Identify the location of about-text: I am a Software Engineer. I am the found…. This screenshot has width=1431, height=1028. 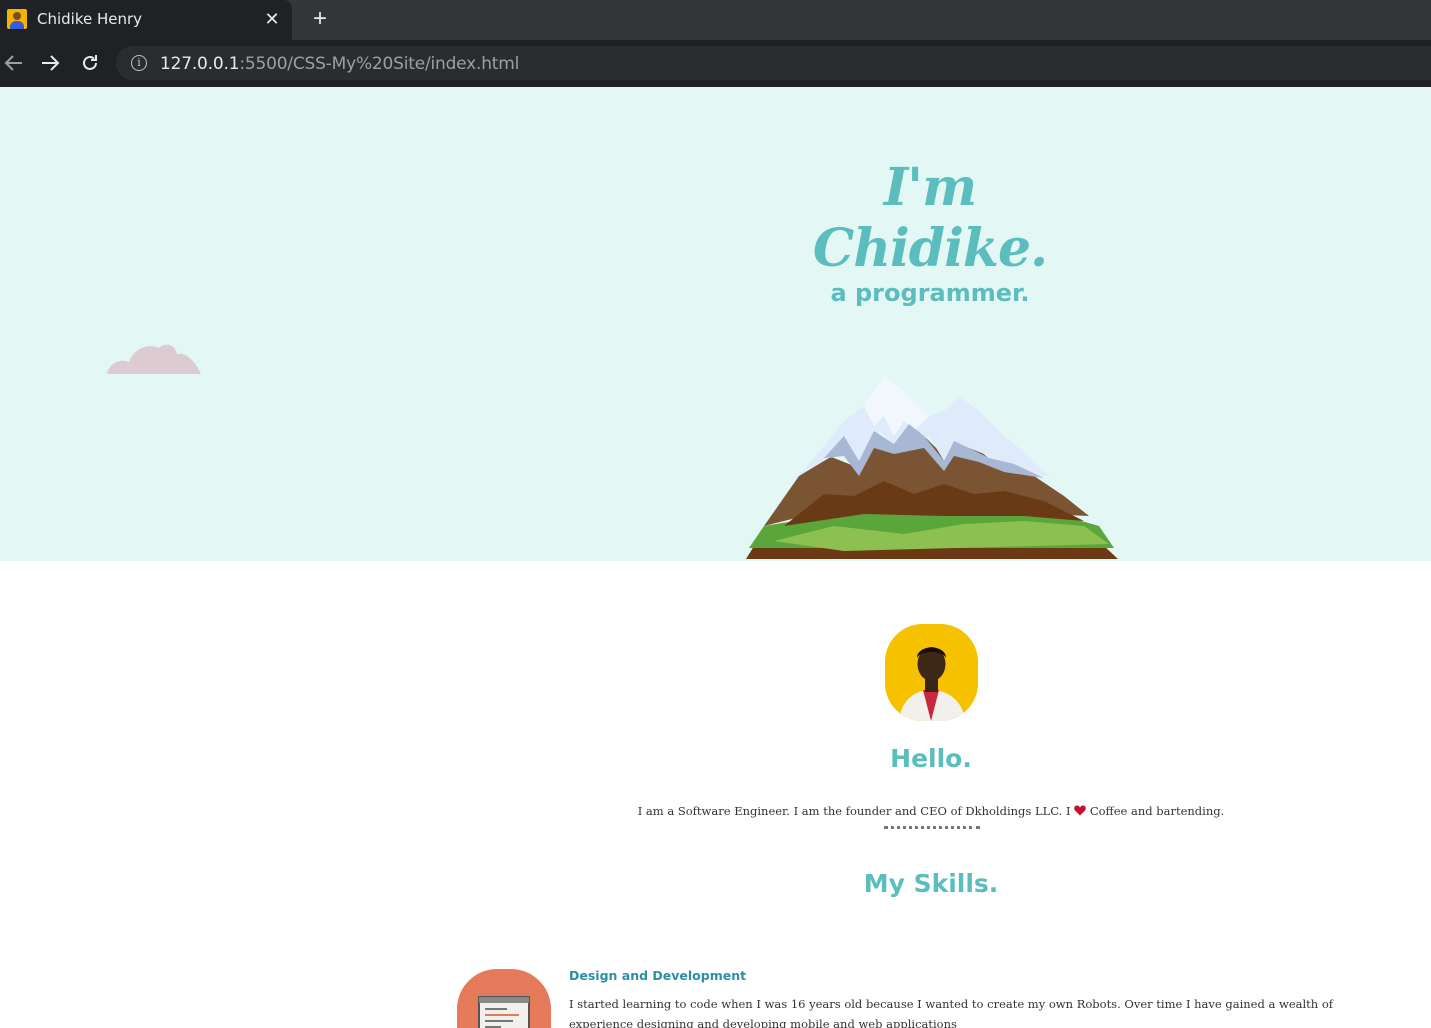
(931, 811).